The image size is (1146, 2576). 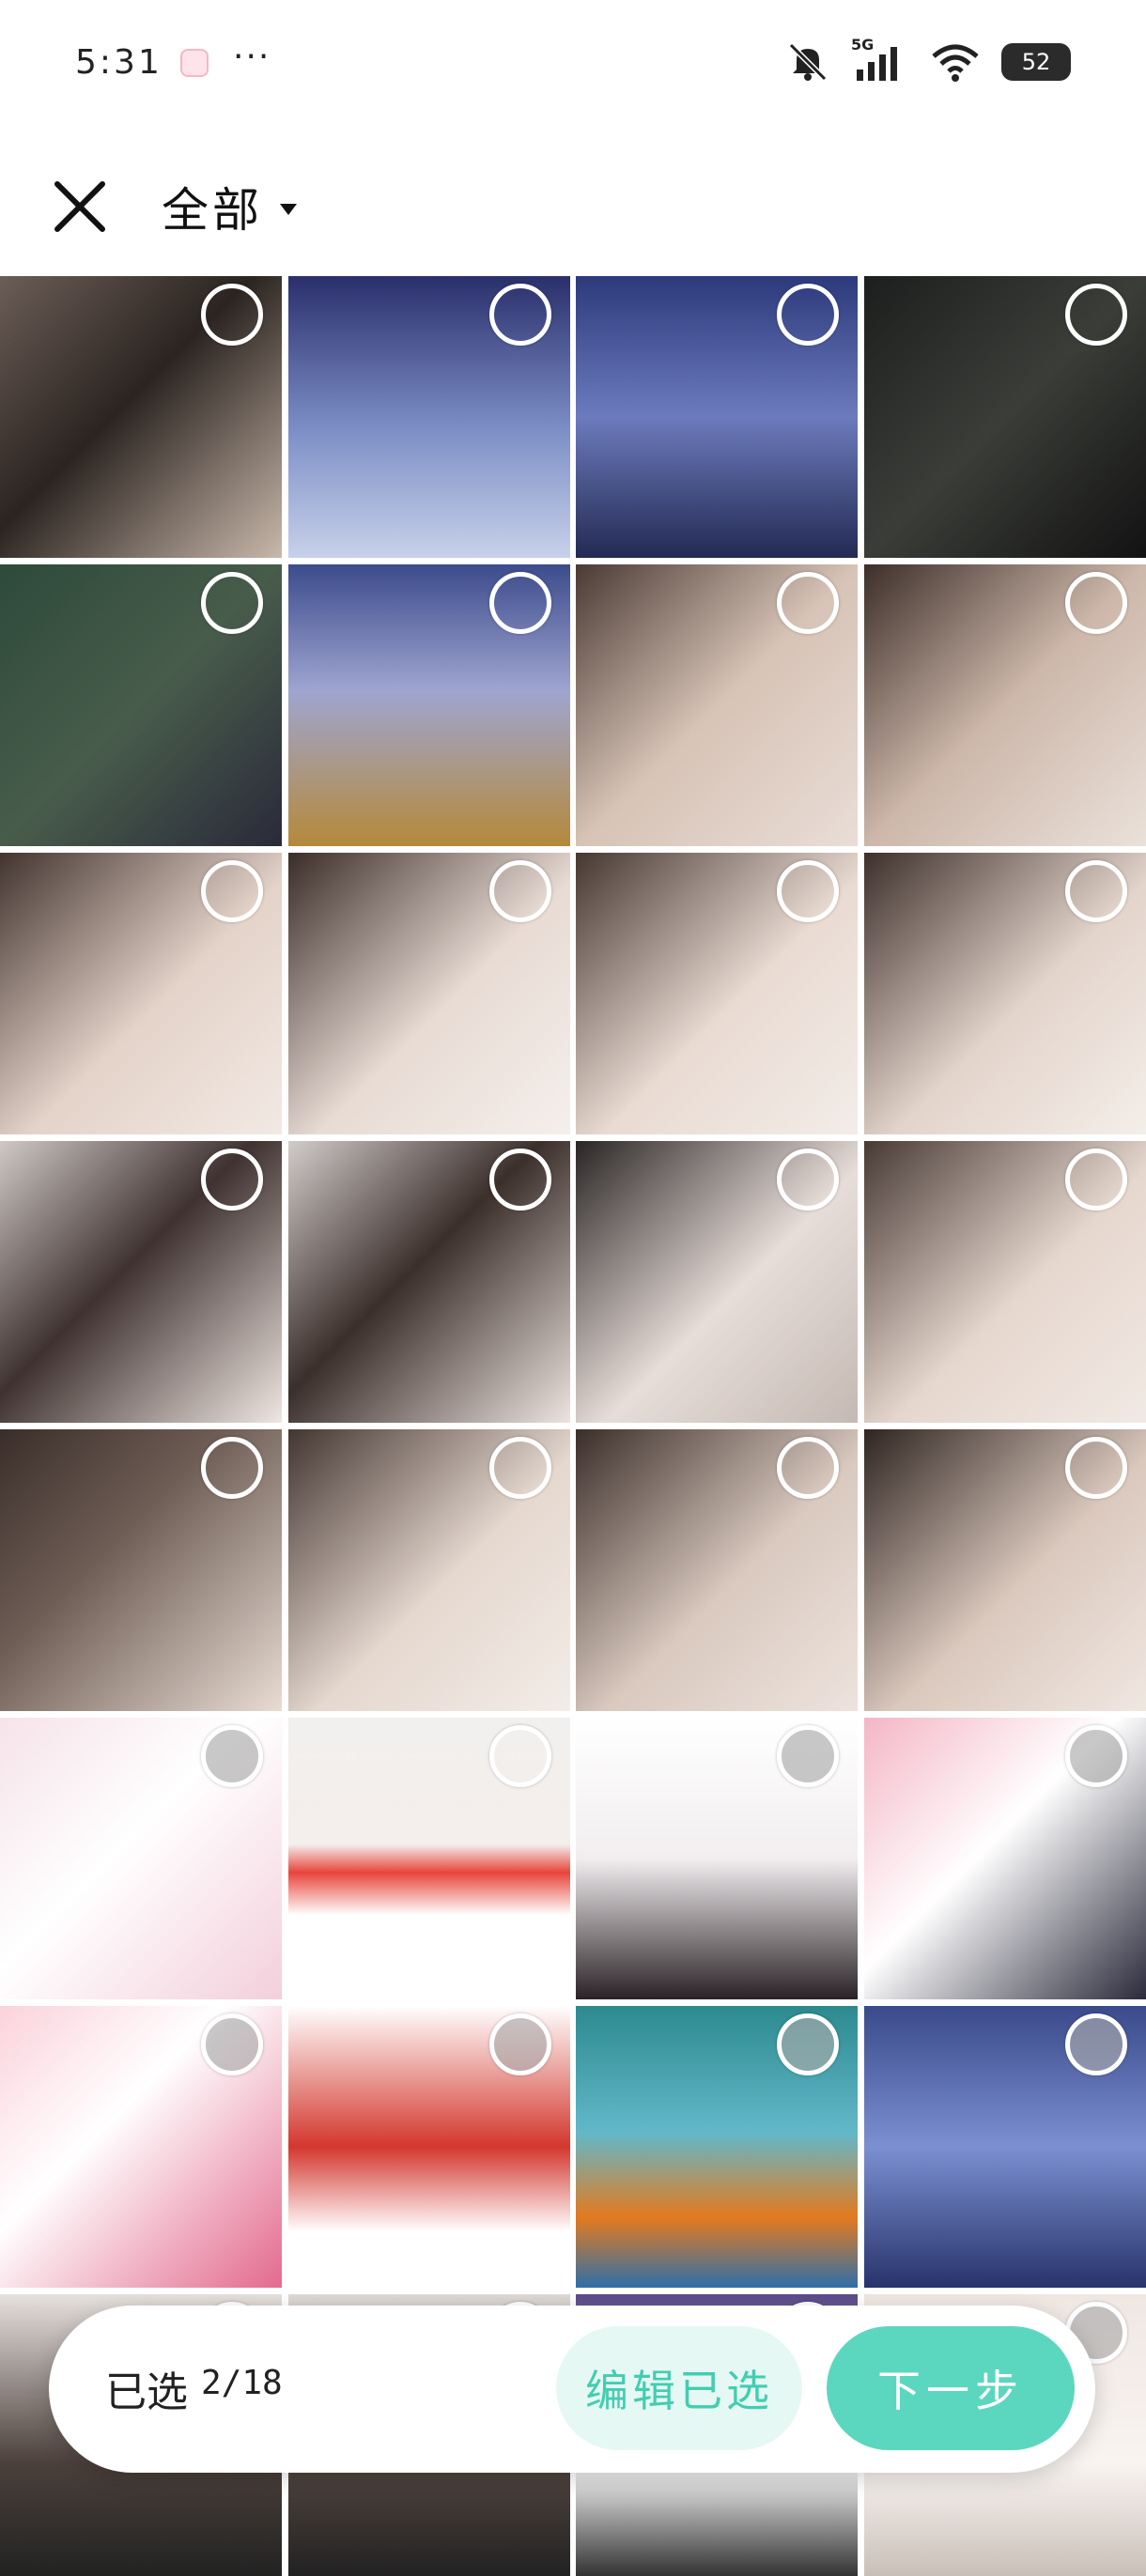 I want to click on close-icon, so click(x=79, y=206).